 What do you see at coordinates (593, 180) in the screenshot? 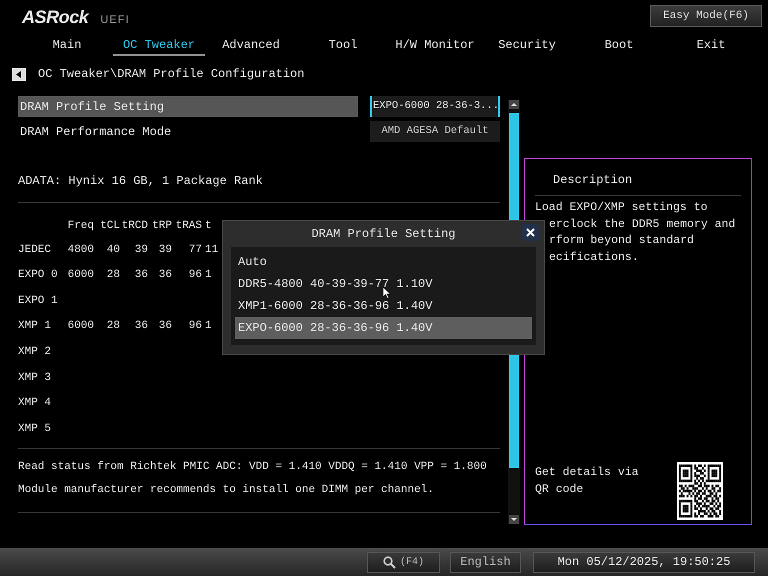
I see `description-title: Description` at bounding box center [593, 180].